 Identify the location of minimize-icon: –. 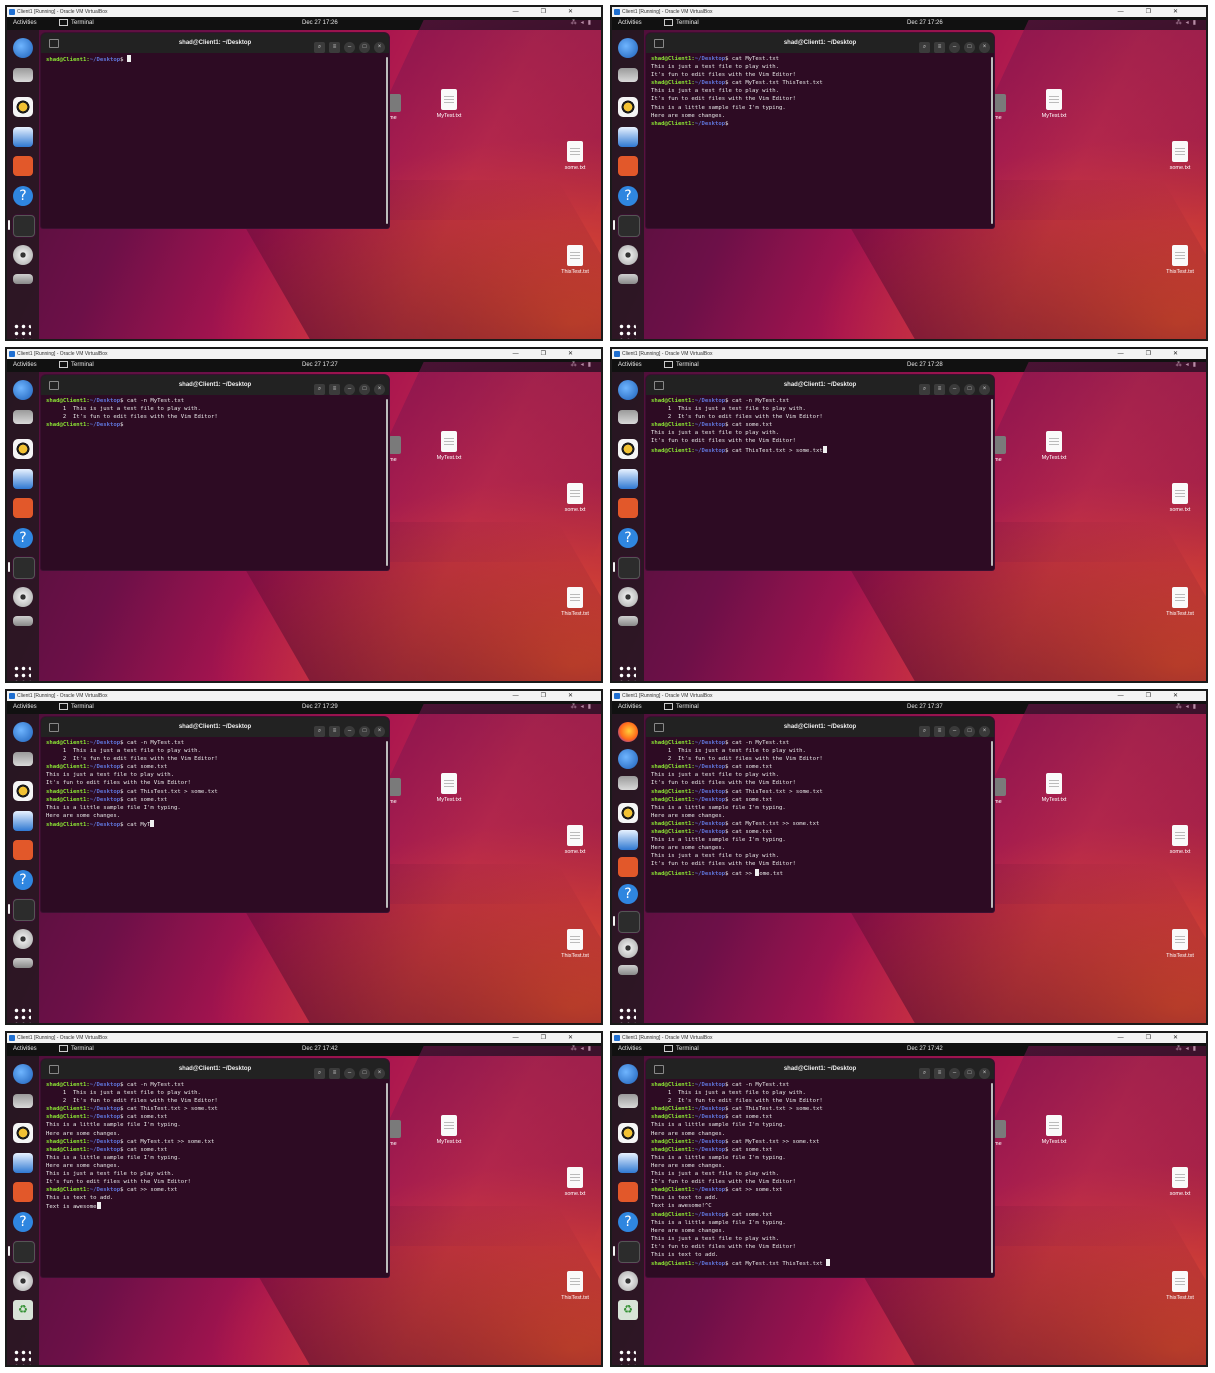
(954, 47).